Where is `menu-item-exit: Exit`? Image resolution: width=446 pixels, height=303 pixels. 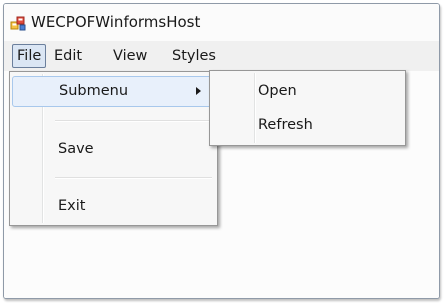
menu-item-exit: Exit is located at coordinates (113, 206).